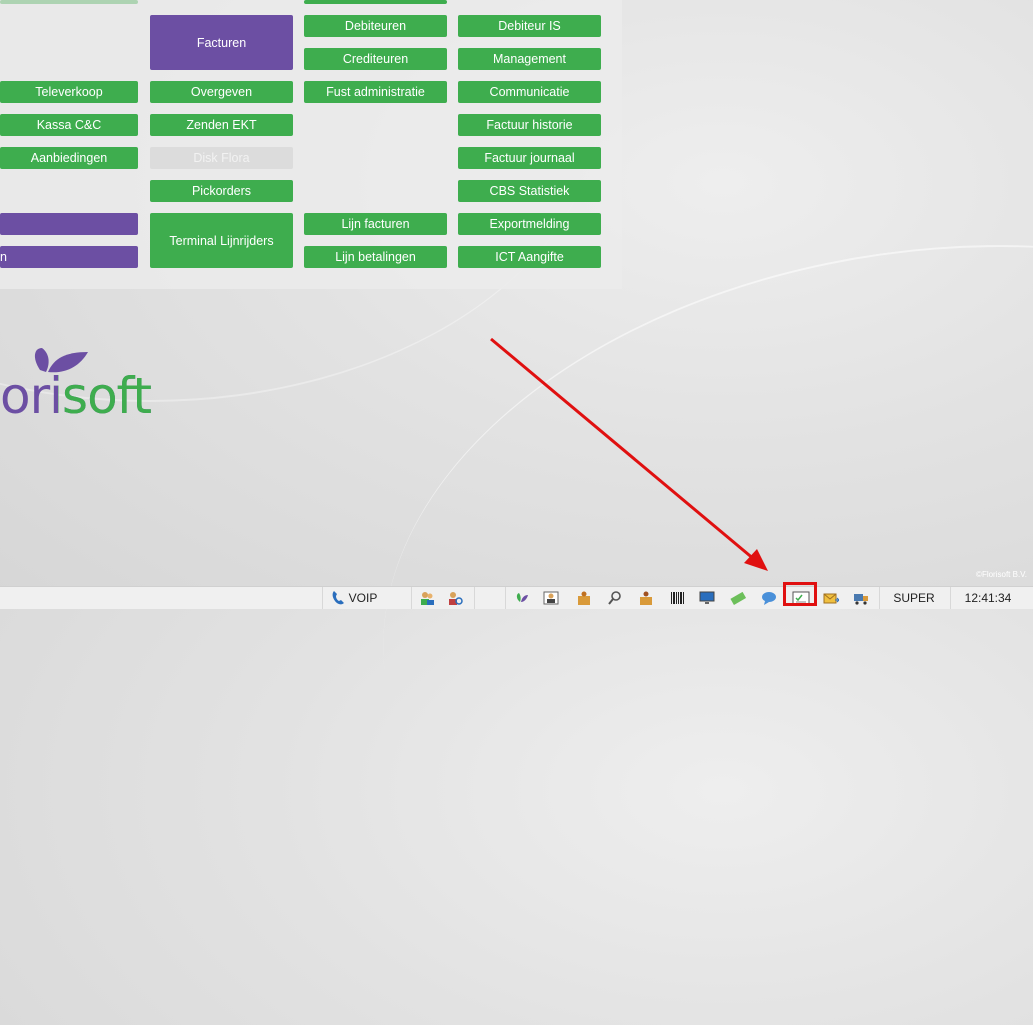  What do you see at coordinates (738, 598) in the screenshot?
I see `money-icon` at bounding box center [738, 598].